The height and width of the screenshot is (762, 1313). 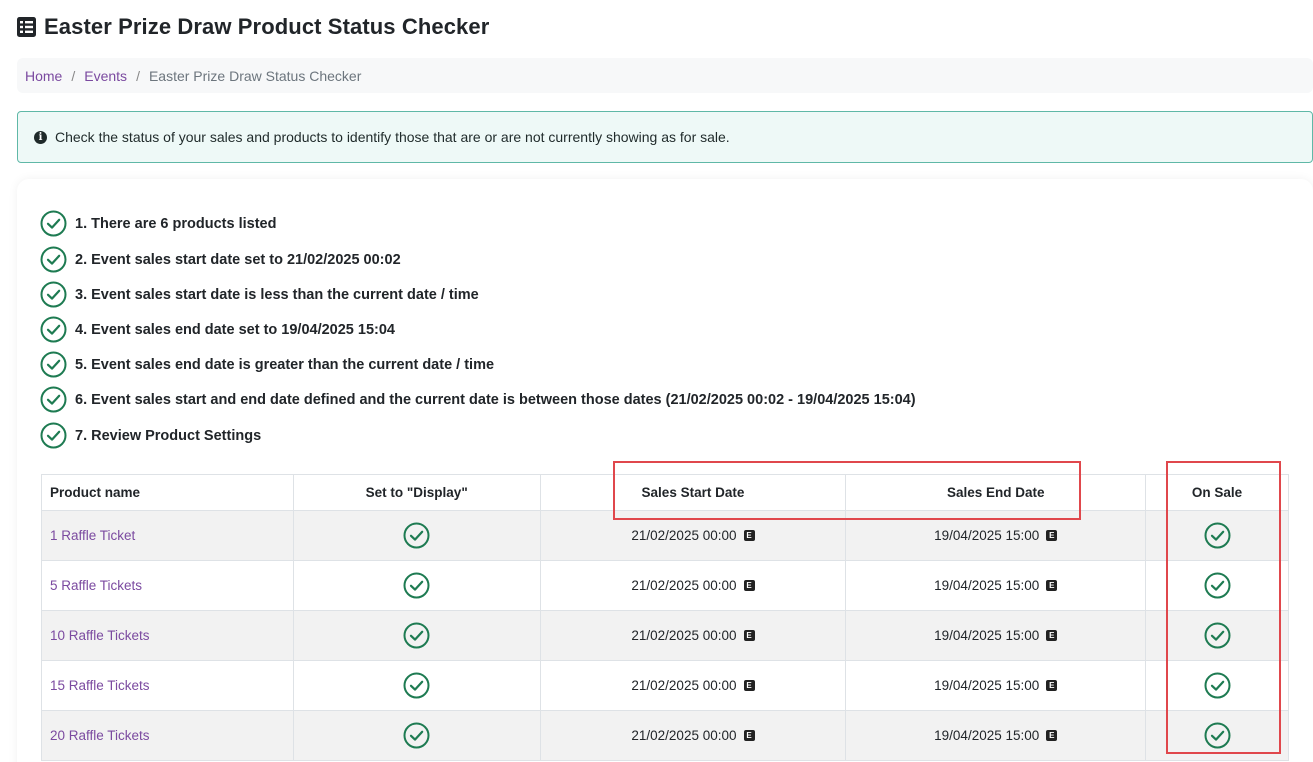 I want to click on product-link: 5 Raffle Tickets, so click(x=96, y=585).